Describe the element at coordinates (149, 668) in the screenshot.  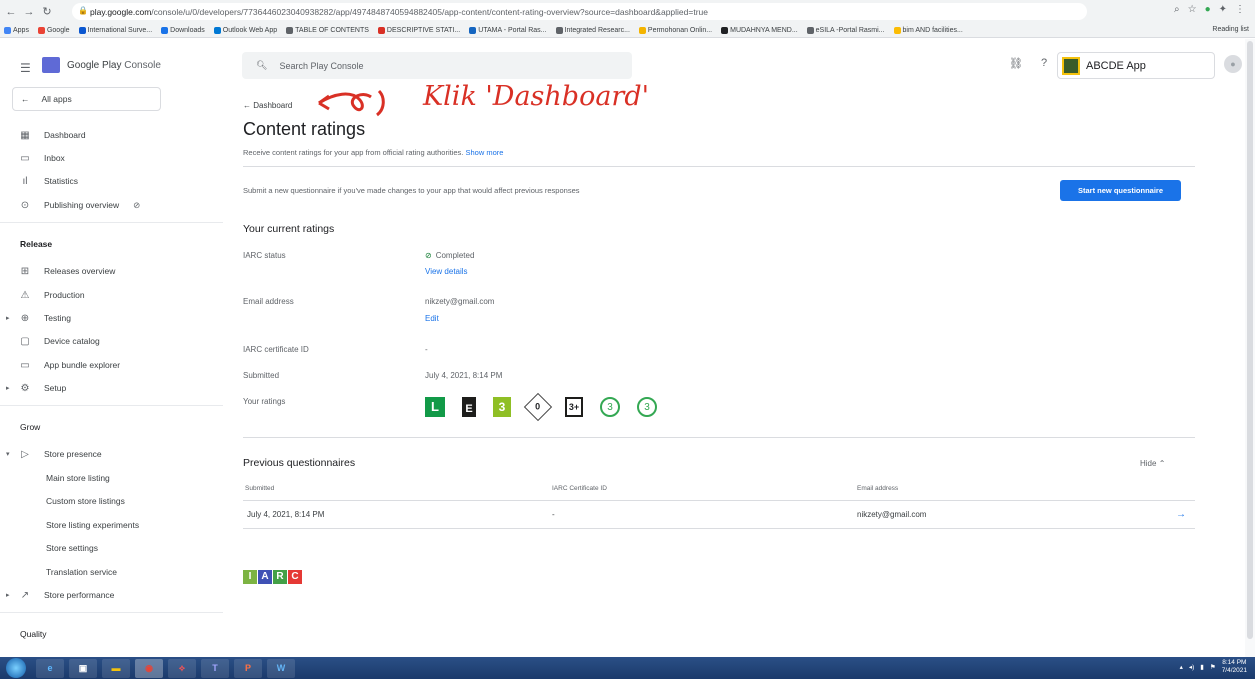
I see `chrome-icon: ◉` at that location.